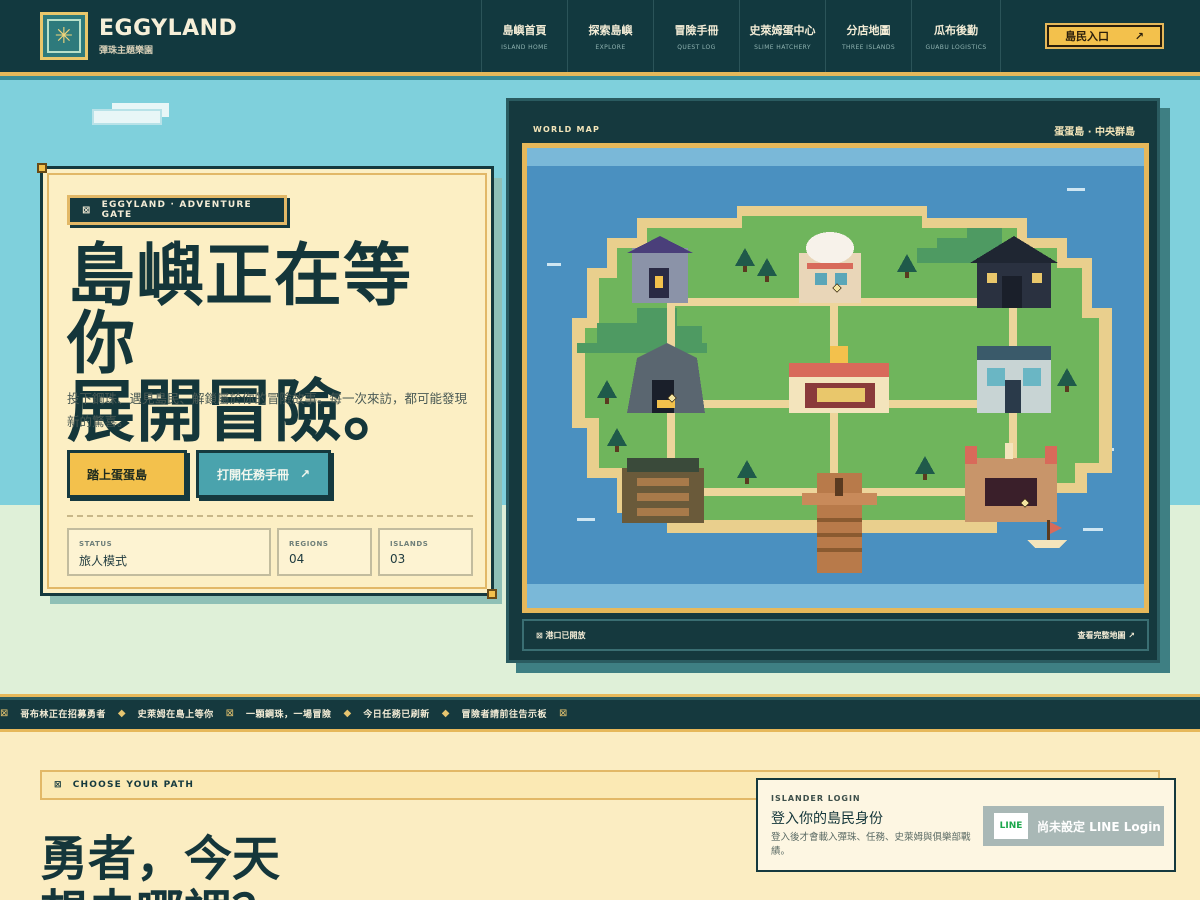  What do you see at coordinates (240, 310) in the screenshot?
I see `hero-title-line: 島嶼正在等你` at bounding box center [240, 310].